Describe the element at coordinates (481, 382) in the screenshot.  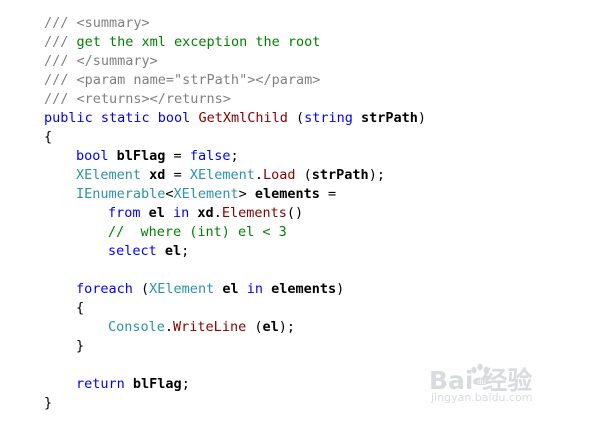
I see `svg-text: du` at that location.